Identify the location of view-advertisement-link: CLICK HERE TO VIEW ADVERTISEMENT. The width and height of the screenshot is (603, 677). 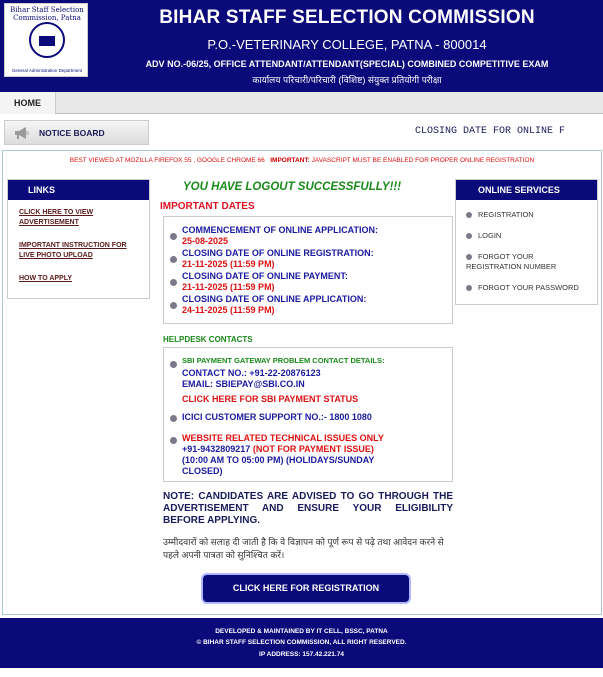
(79, 218).